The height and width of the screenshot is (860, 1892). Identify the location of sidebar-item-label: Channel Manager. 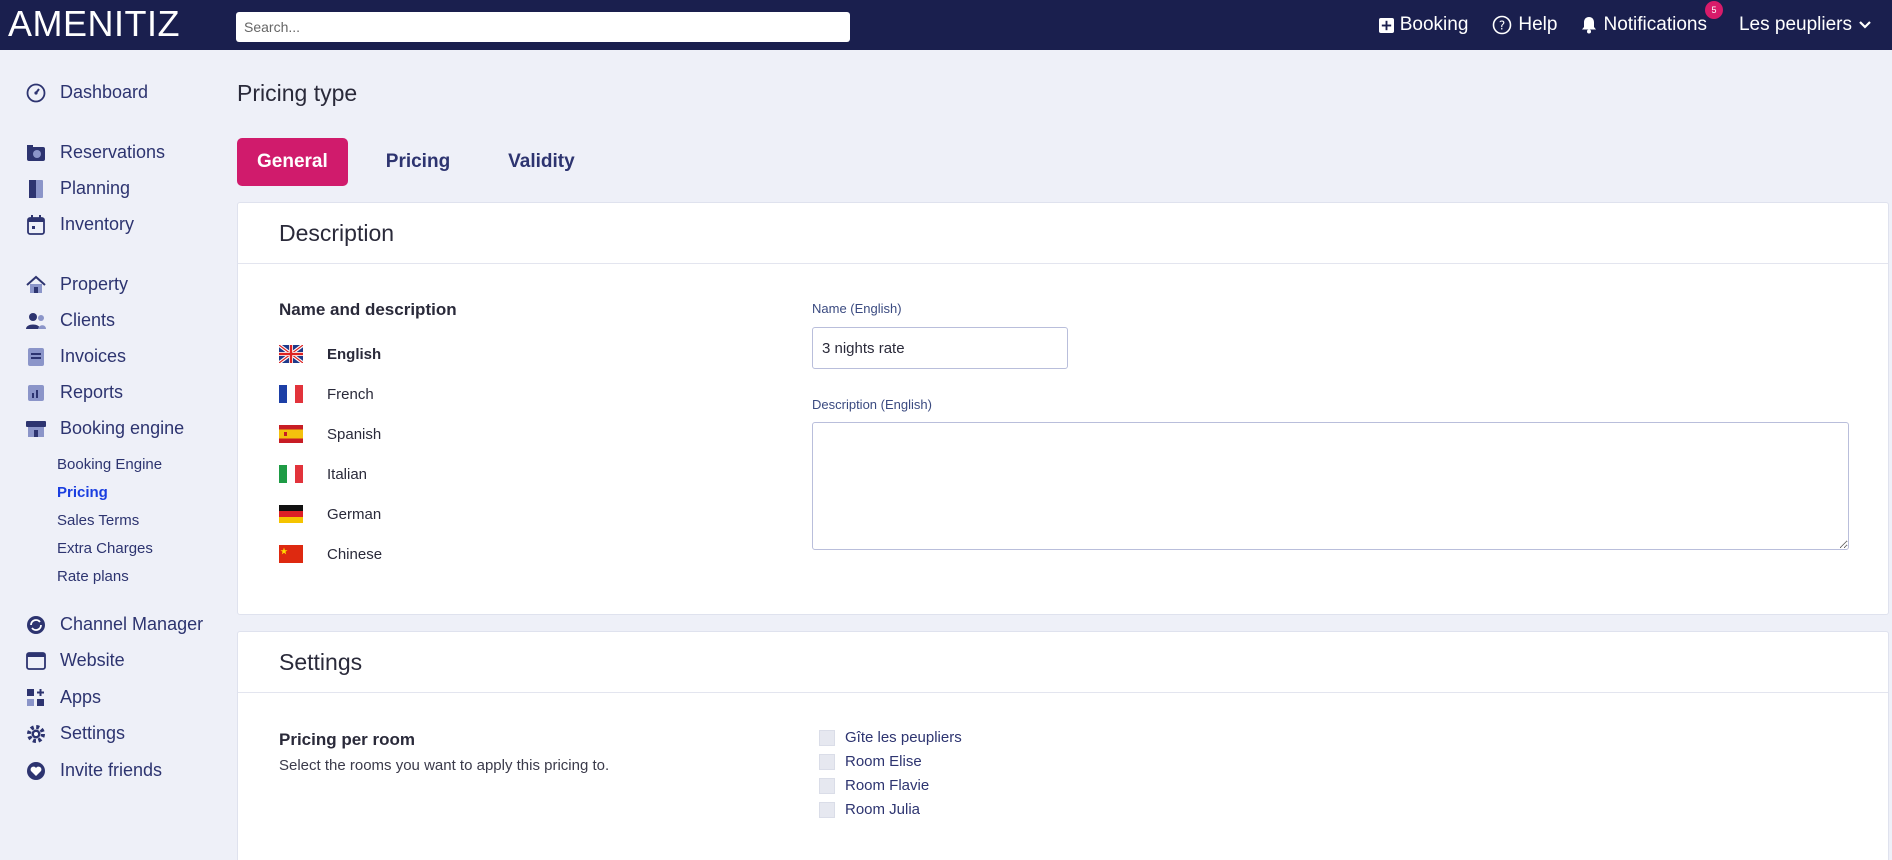
(132, 624).